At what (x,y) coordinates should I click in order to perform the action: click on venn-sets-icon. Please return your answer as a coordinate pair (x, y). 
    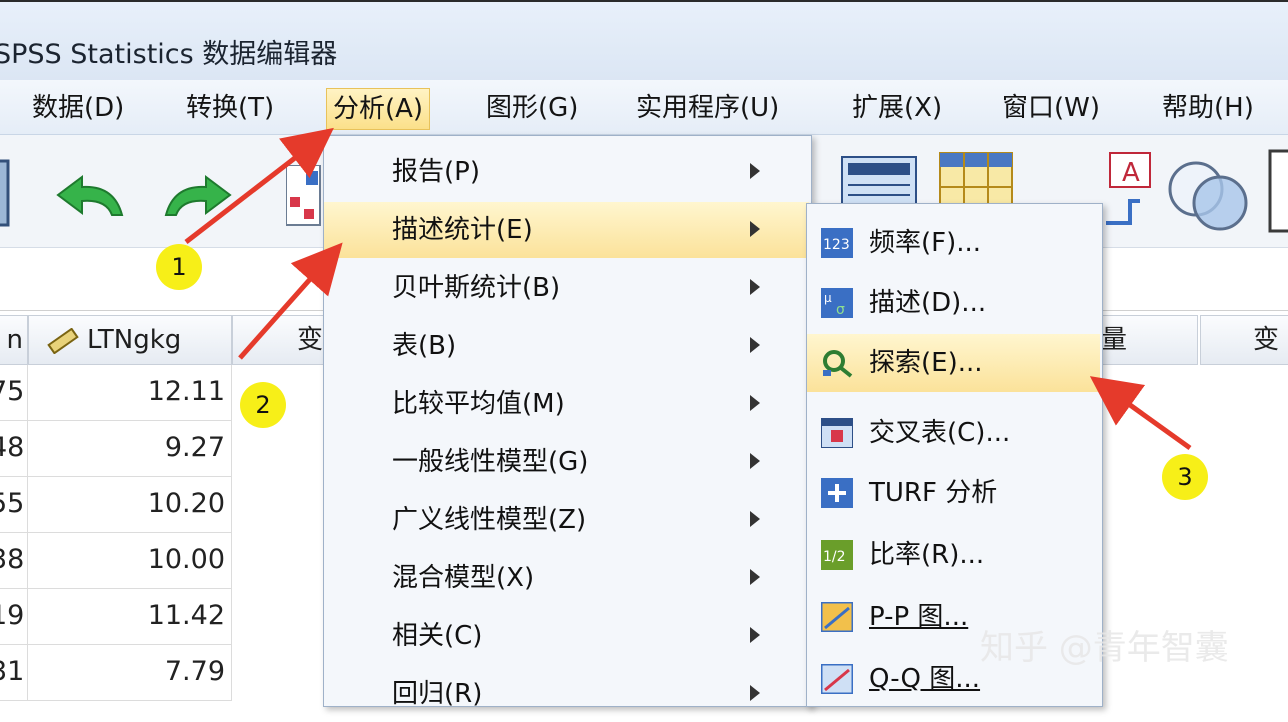
    Looking at the image, I should click on (1209, 193).